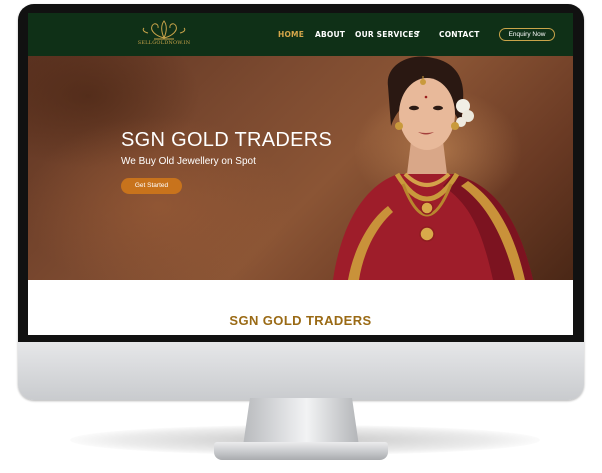 This screenshot has width=602, height=473. Describe the element at coordinates (330, 34) in the screenshot. I see `nav-about: ABOUT` at that location.